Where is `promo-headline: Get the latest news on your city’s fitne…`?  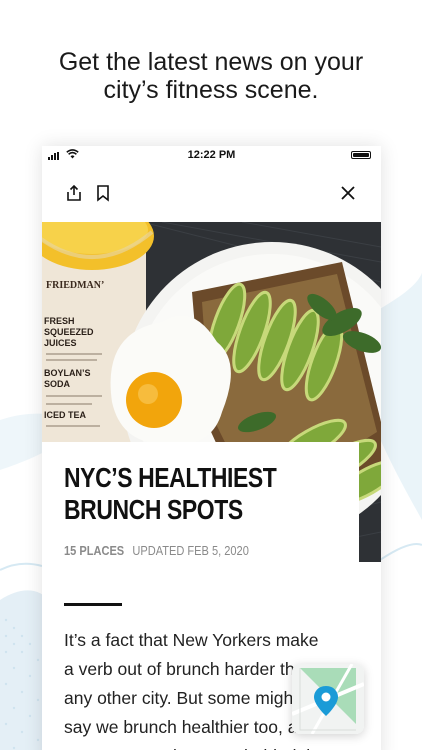
promo-headline: Get the latest news on your city’s fitne… is located at coordinates (211, 76).